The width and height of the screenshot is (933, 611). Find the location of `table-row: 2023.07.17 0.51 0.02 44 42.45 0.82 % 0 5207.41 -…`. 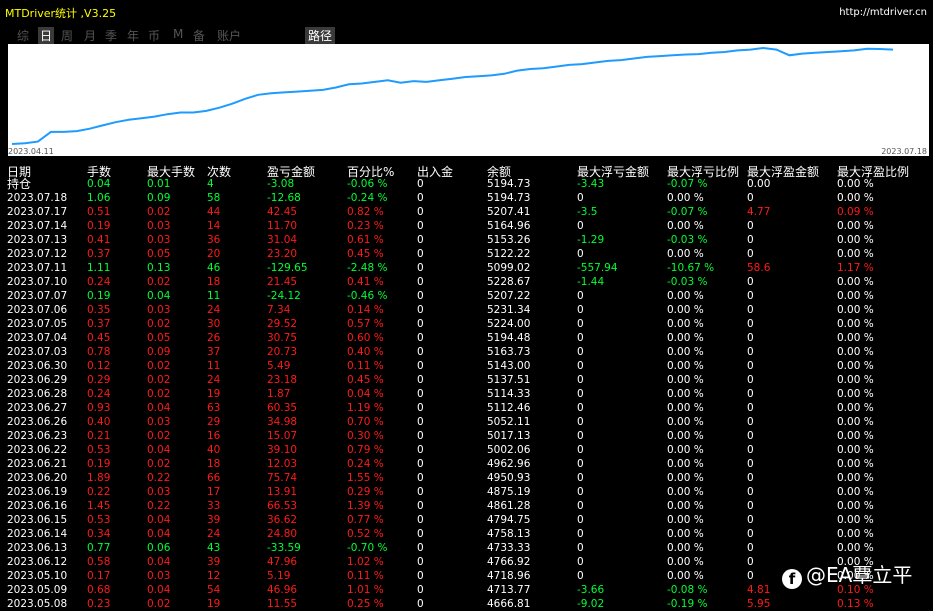

table-row: 2023.07.17 0.51 0.02 44 42.45 0.82 % 0 5207.41 -… is located at coordinates (466, 212).